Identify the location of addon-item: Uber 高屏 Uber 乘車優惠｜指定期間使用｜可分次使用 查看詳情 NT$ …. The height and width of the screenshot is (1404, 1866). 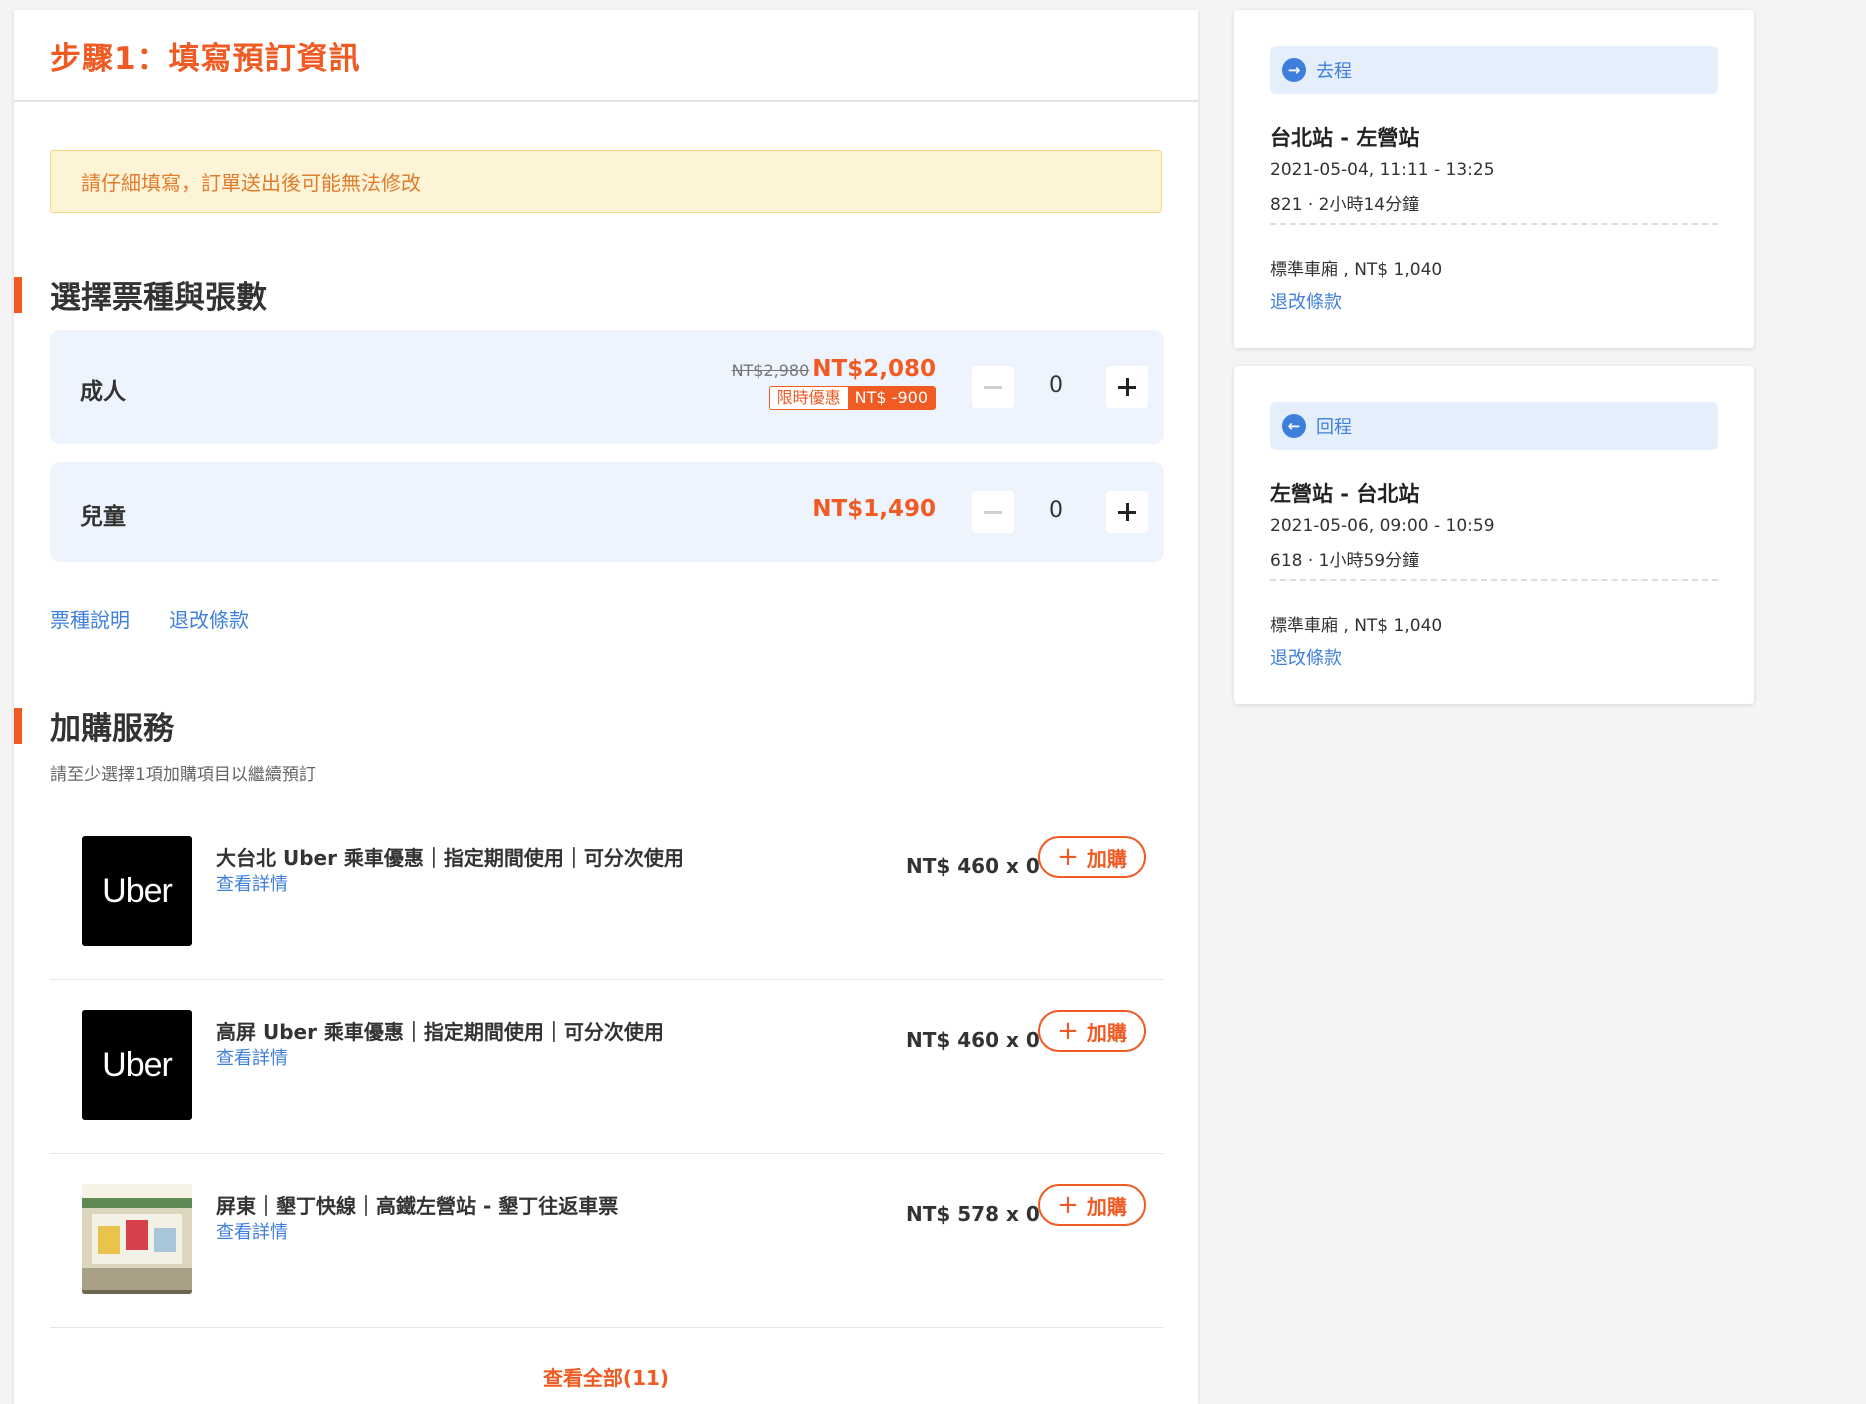
(607, 1067).